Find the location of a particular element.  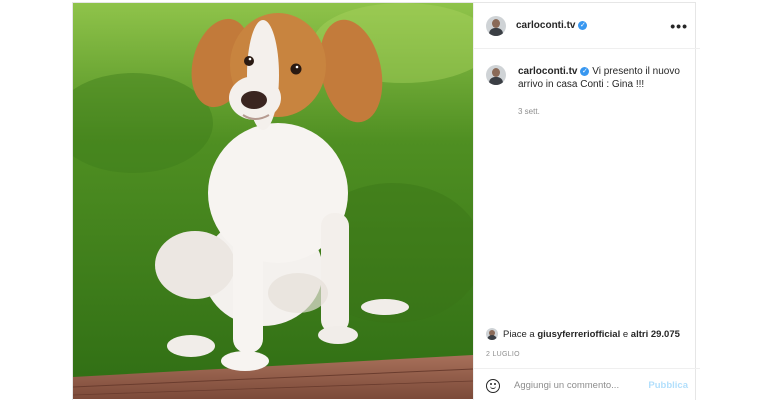

likes-prefix: Piace a is located at coordinates (520, 334).